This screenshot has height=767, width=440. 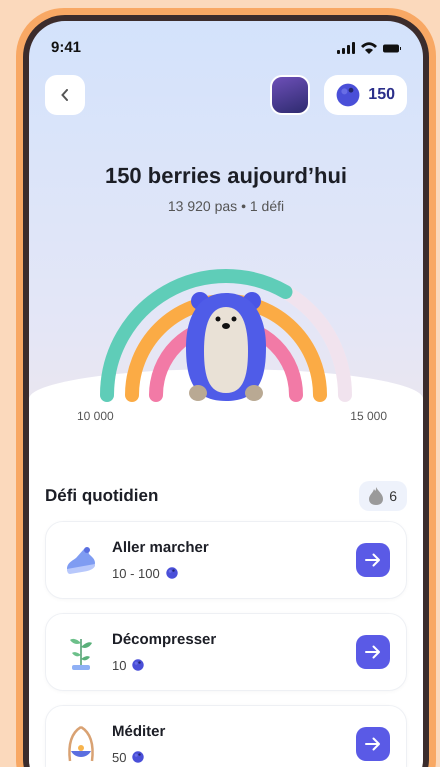 What do you see at coordinates (101, 496) in the screenshot?
I see `section-title: Défi quotidien` at bounding box center [101, 496].